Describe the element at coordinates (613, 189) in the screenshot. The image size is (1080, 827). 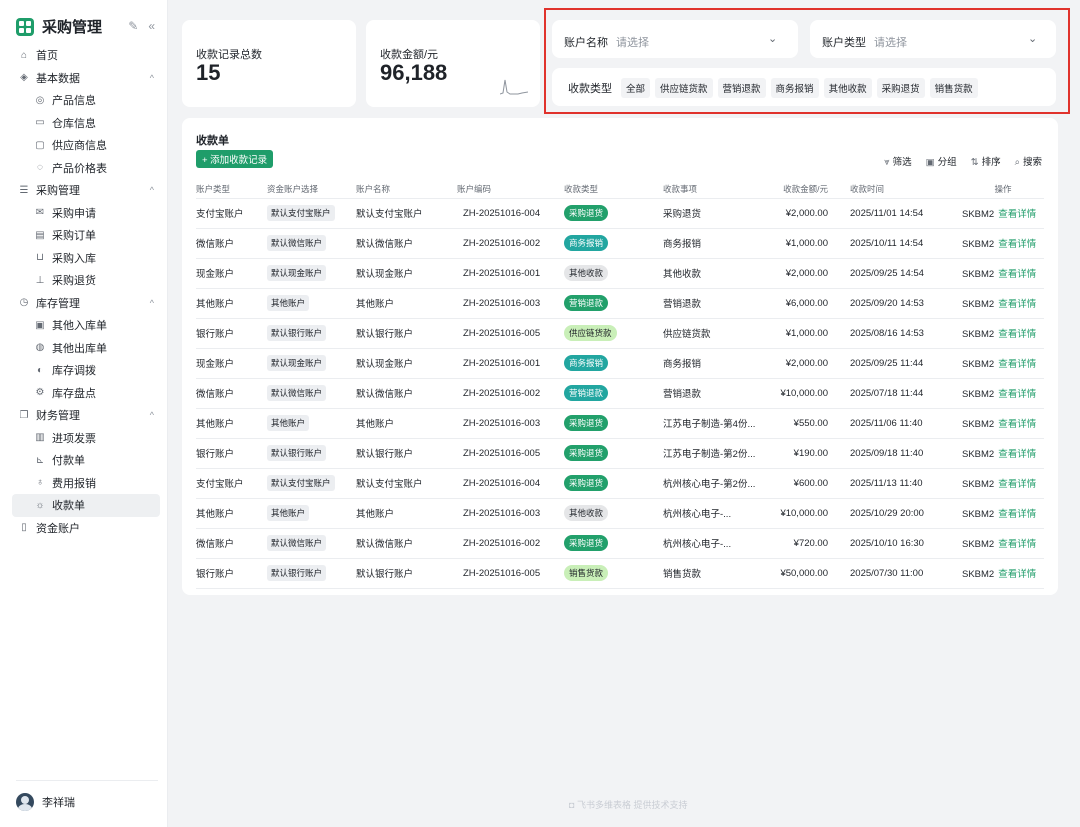
I see `column-header: 收款类型` at that location.